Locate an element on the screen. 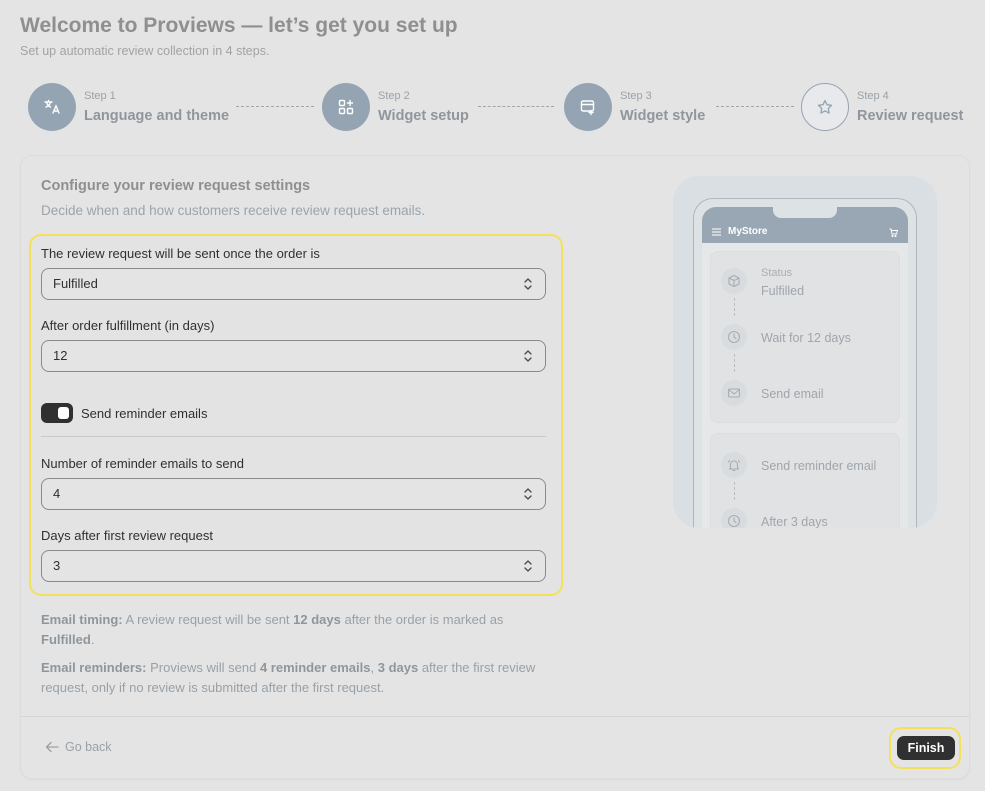  step-label: Language and theme is located at coordinates (157, 115).